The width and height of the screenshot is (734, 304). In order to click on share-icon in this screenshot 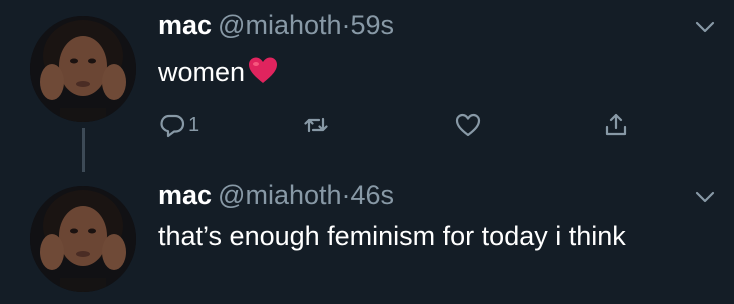, I will do `click(616, 125)`.